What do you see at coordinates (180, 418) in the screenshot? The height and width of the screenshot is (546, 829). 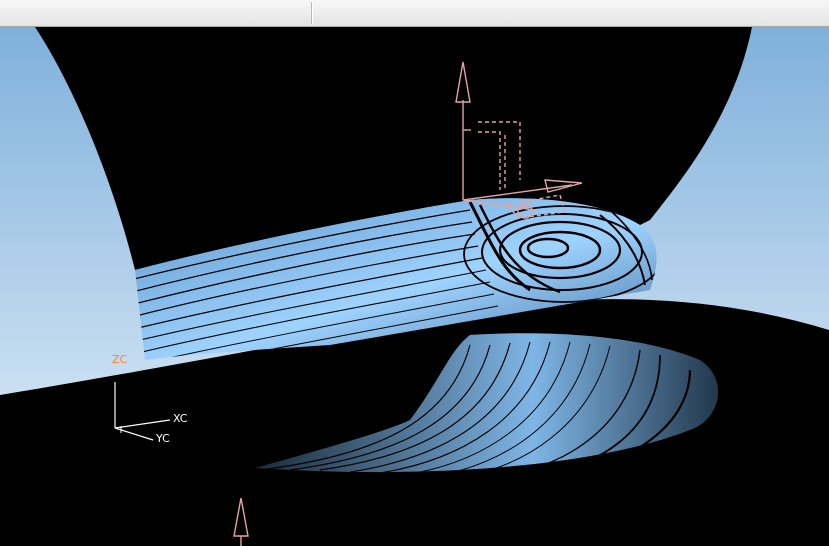 I see `triad-xc-label: XC` at bounding box center [180, 418].